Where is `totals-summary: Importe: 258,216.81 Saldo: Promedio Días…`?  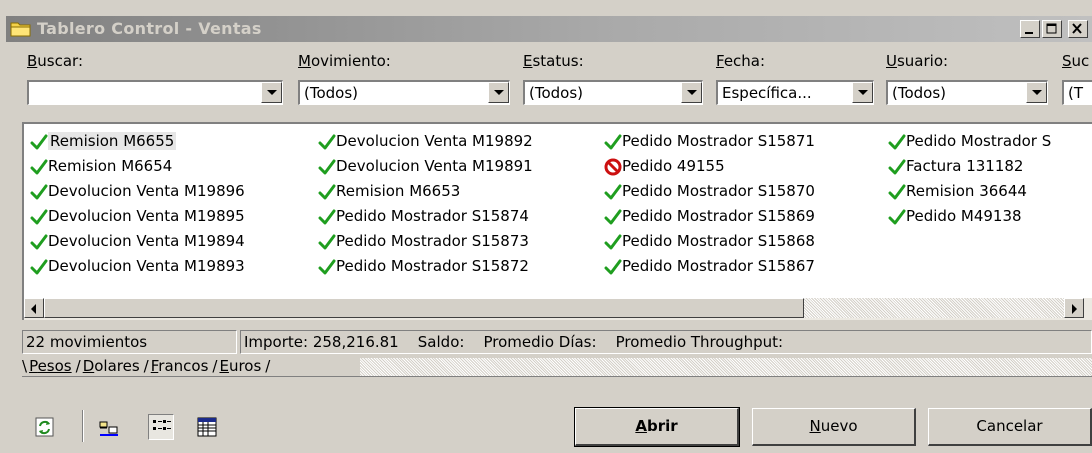 totals-summary: Importe: 258,216.81 Saldo: Promedio Días… is located at coordinates (666, 342).